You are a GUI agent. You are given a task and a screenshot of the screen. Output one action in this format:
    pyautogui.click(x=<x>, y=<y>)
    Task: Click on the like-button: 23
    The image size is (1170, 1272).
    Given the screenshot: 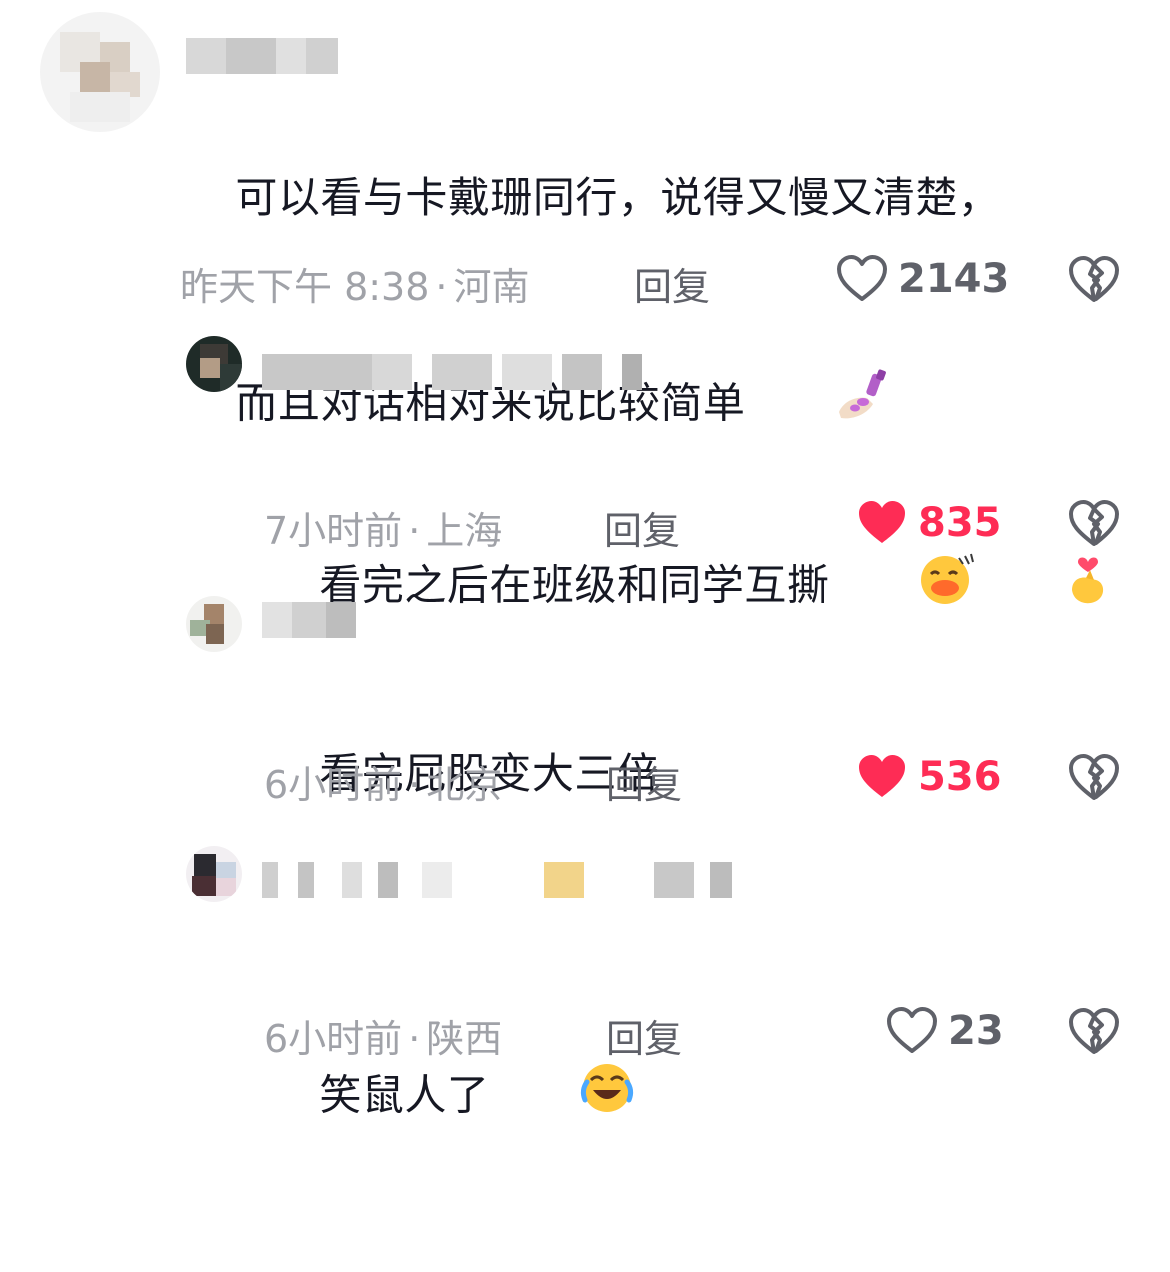 What is the action you would take?
    pyautogui.click(x=945, y=1031)
    